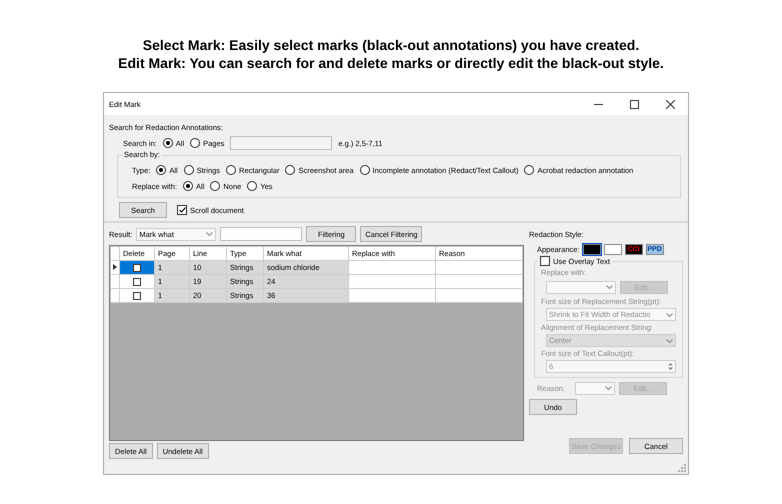  Describe the element at coordinates (670, 366) in the screenshot. I see `spinner-icon` at that location.